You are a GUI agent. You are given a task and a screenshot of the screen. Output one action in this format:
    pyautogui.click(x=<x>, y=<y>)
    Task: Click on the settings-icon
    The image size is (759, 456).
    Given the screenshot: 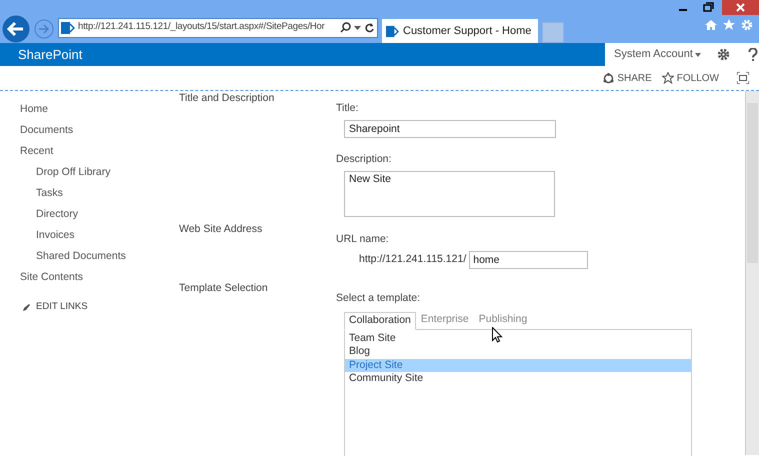 What is the action you would take?
    pyautogui.click(x=723, y=54)
    